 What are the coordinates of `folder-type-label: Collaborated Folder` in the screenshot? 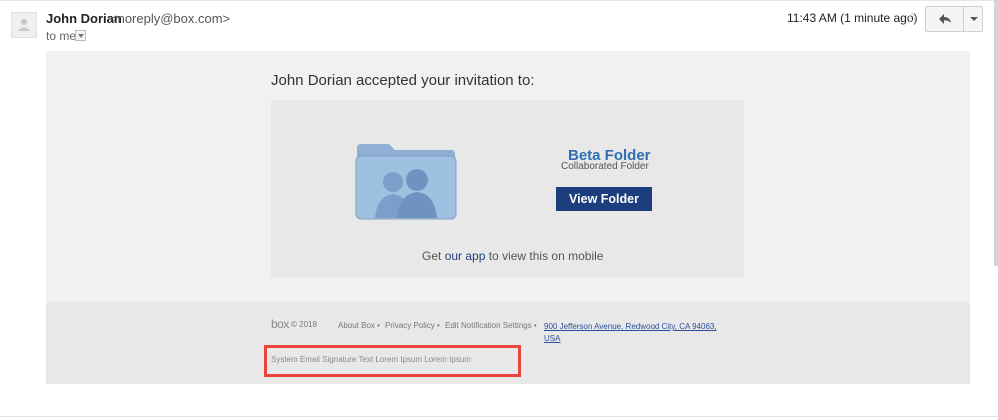 It's located at (605, 166).